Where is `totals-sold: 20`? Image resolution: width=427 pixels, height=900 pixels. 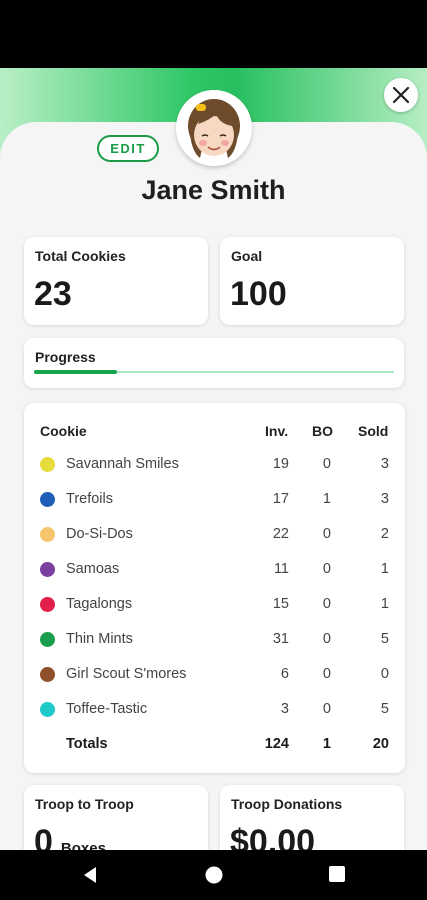 totals-sold: 20 is located at coordinates (380, 744).